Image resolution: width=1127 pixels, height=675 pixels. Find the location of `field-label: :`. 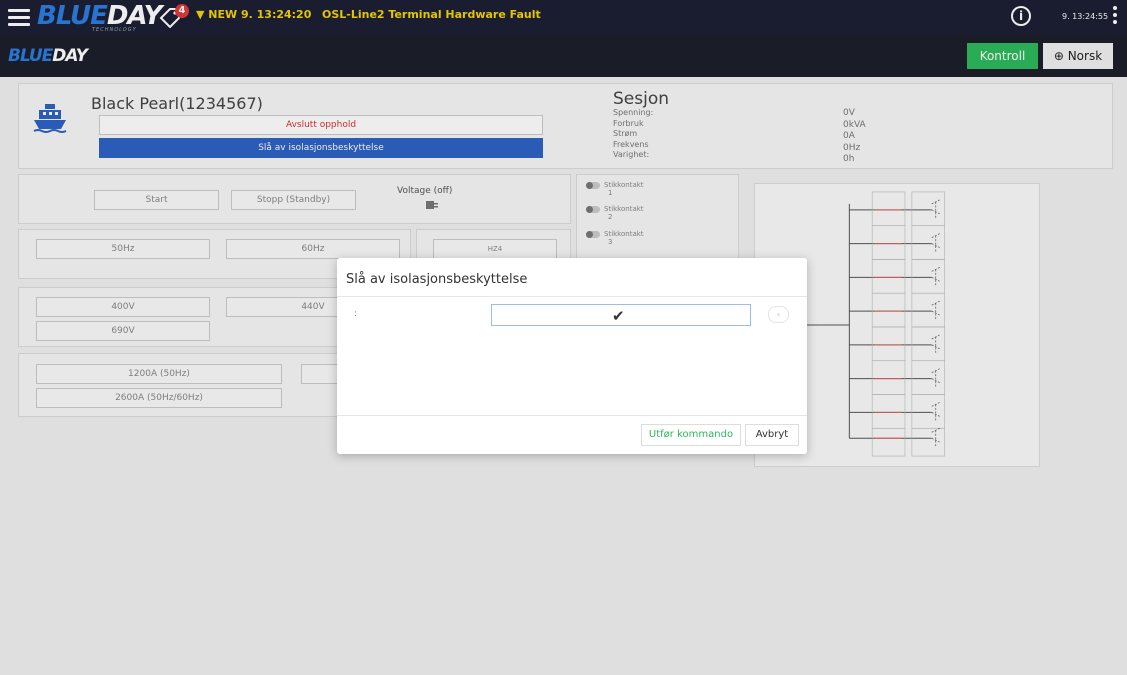

field-label: : is located at coordinates (356, 314).